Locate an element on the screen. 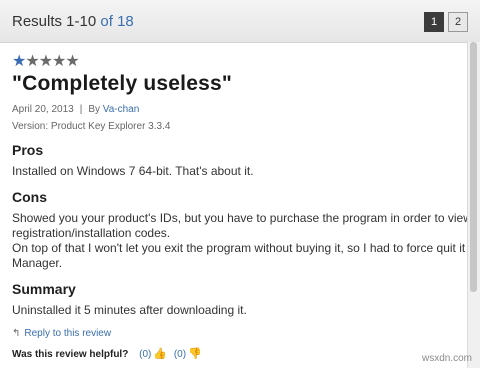  helpful-label: Was this review helpful? is located at coordinates (70, 354).